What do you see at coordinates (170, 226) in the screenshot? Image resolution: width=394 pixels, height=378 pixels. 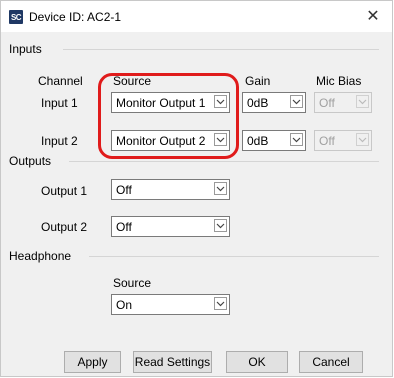 I see `output-2-select: Off` at bounding box center [170, 226].